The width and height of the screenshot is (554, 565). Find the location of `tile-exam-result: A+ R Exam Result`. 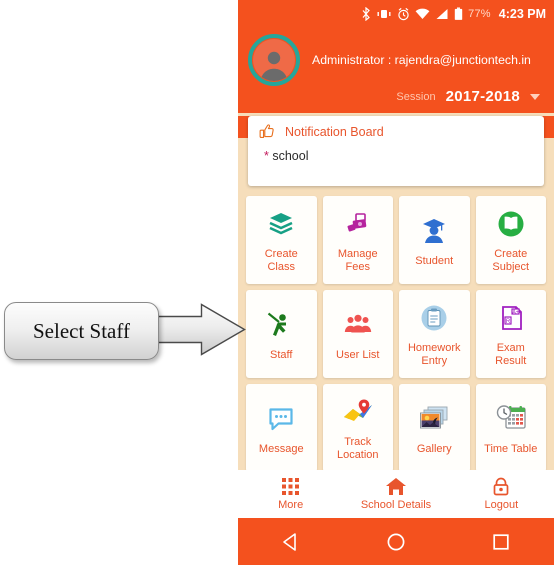

tile-exam-result: A+ R Exam Result is located at coordinates (510, 334).